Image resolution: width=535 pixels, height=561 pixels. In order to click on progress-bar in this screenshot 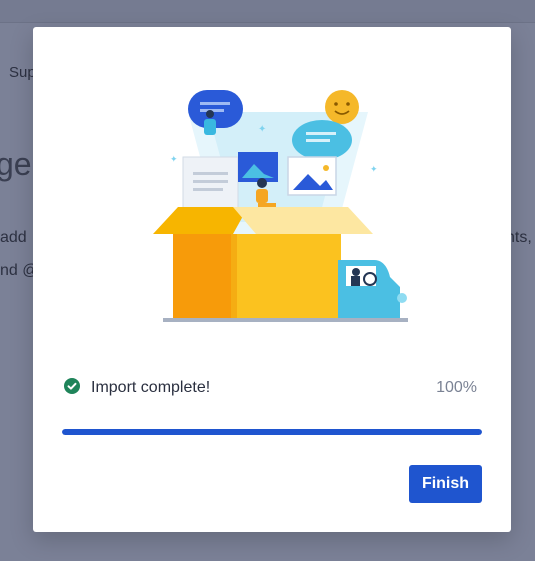, I will do `click(272, 432)`.